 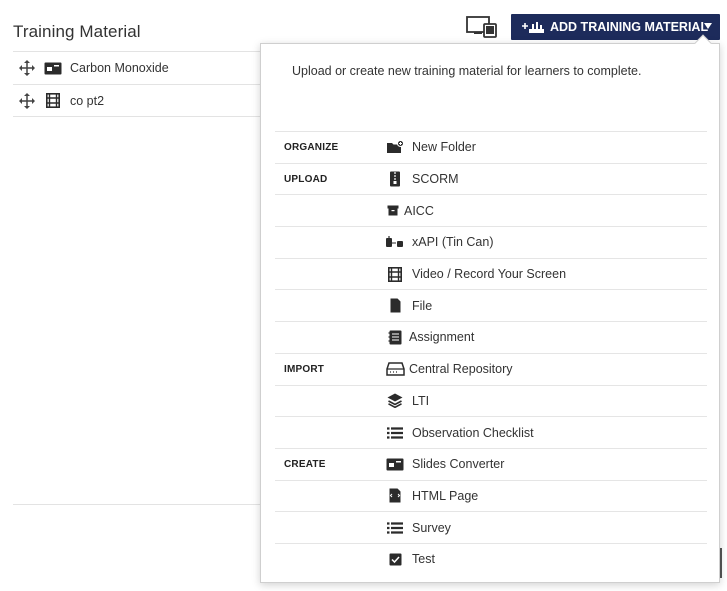 I want to click on add-training-material-button: ADD TRAINING MATERIAL, so click(x=615, y=27).